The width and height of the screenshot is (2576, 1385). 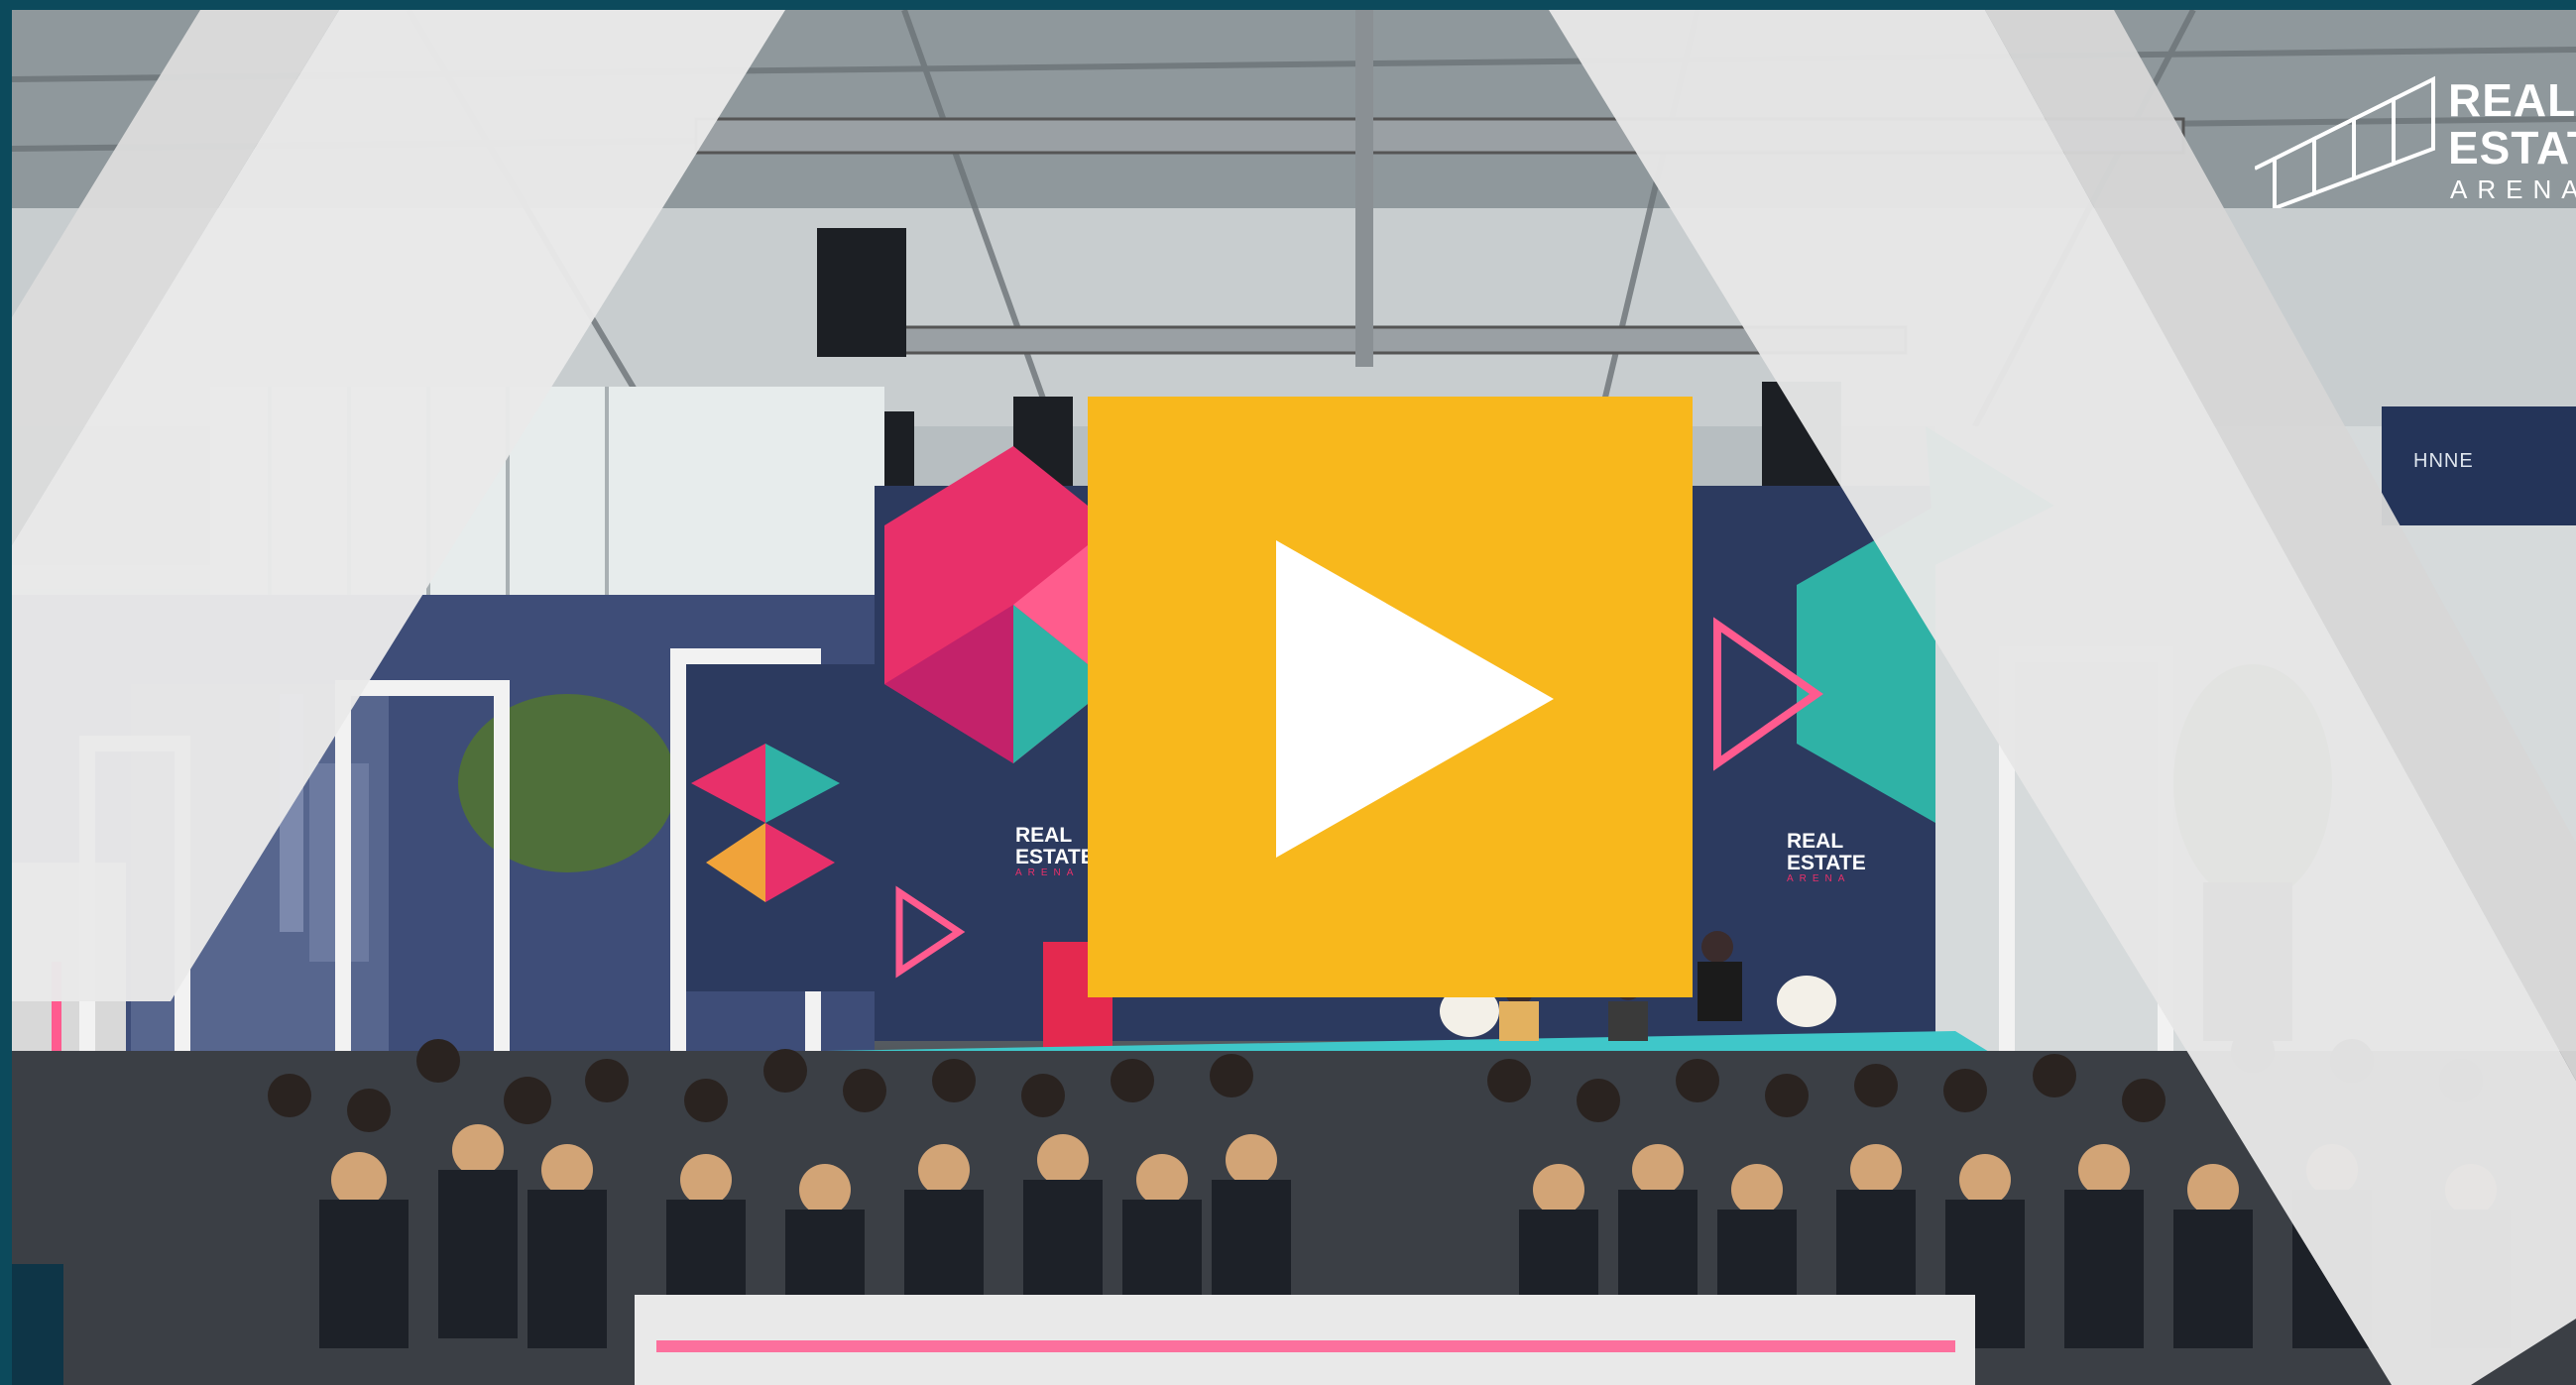 I want to click on play-icon, so click(x=1415, y=699).